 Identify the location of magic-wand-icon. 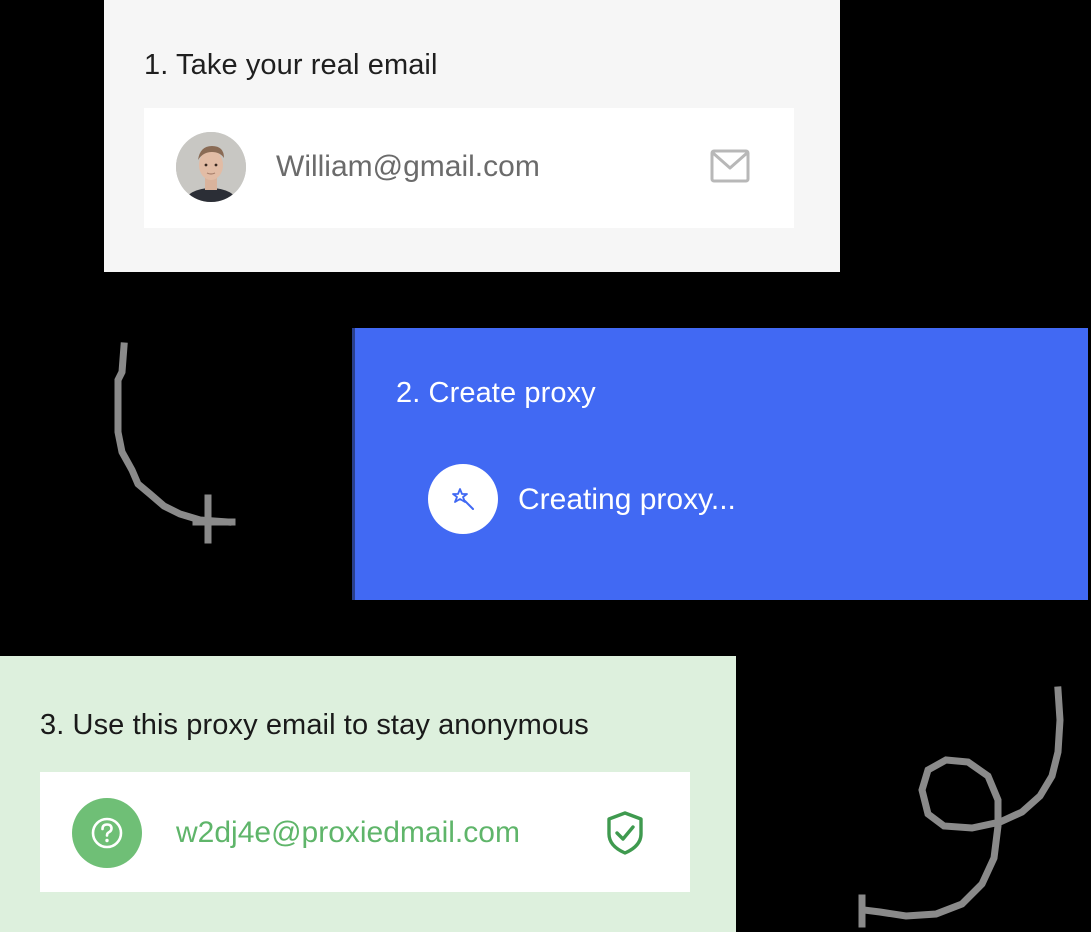
(463, 499).